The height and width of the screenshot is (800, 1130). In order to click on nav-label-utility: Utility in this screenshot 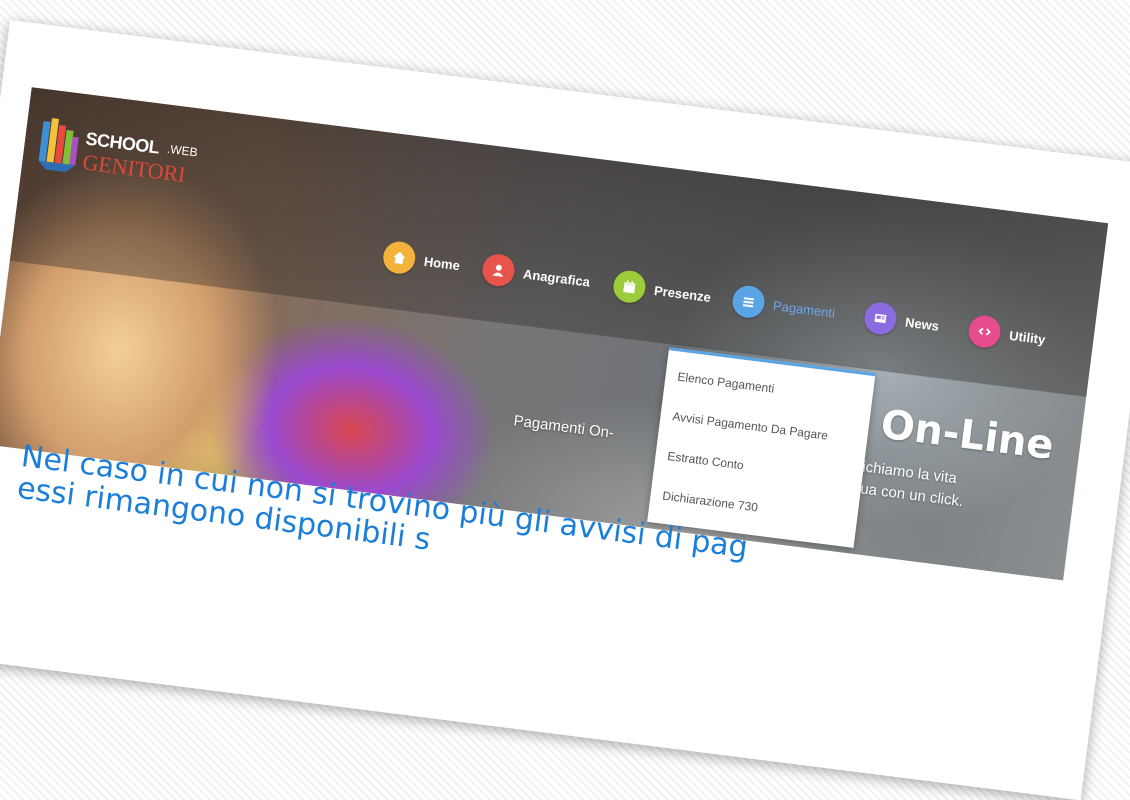, I will do `click(1027, 337)`.